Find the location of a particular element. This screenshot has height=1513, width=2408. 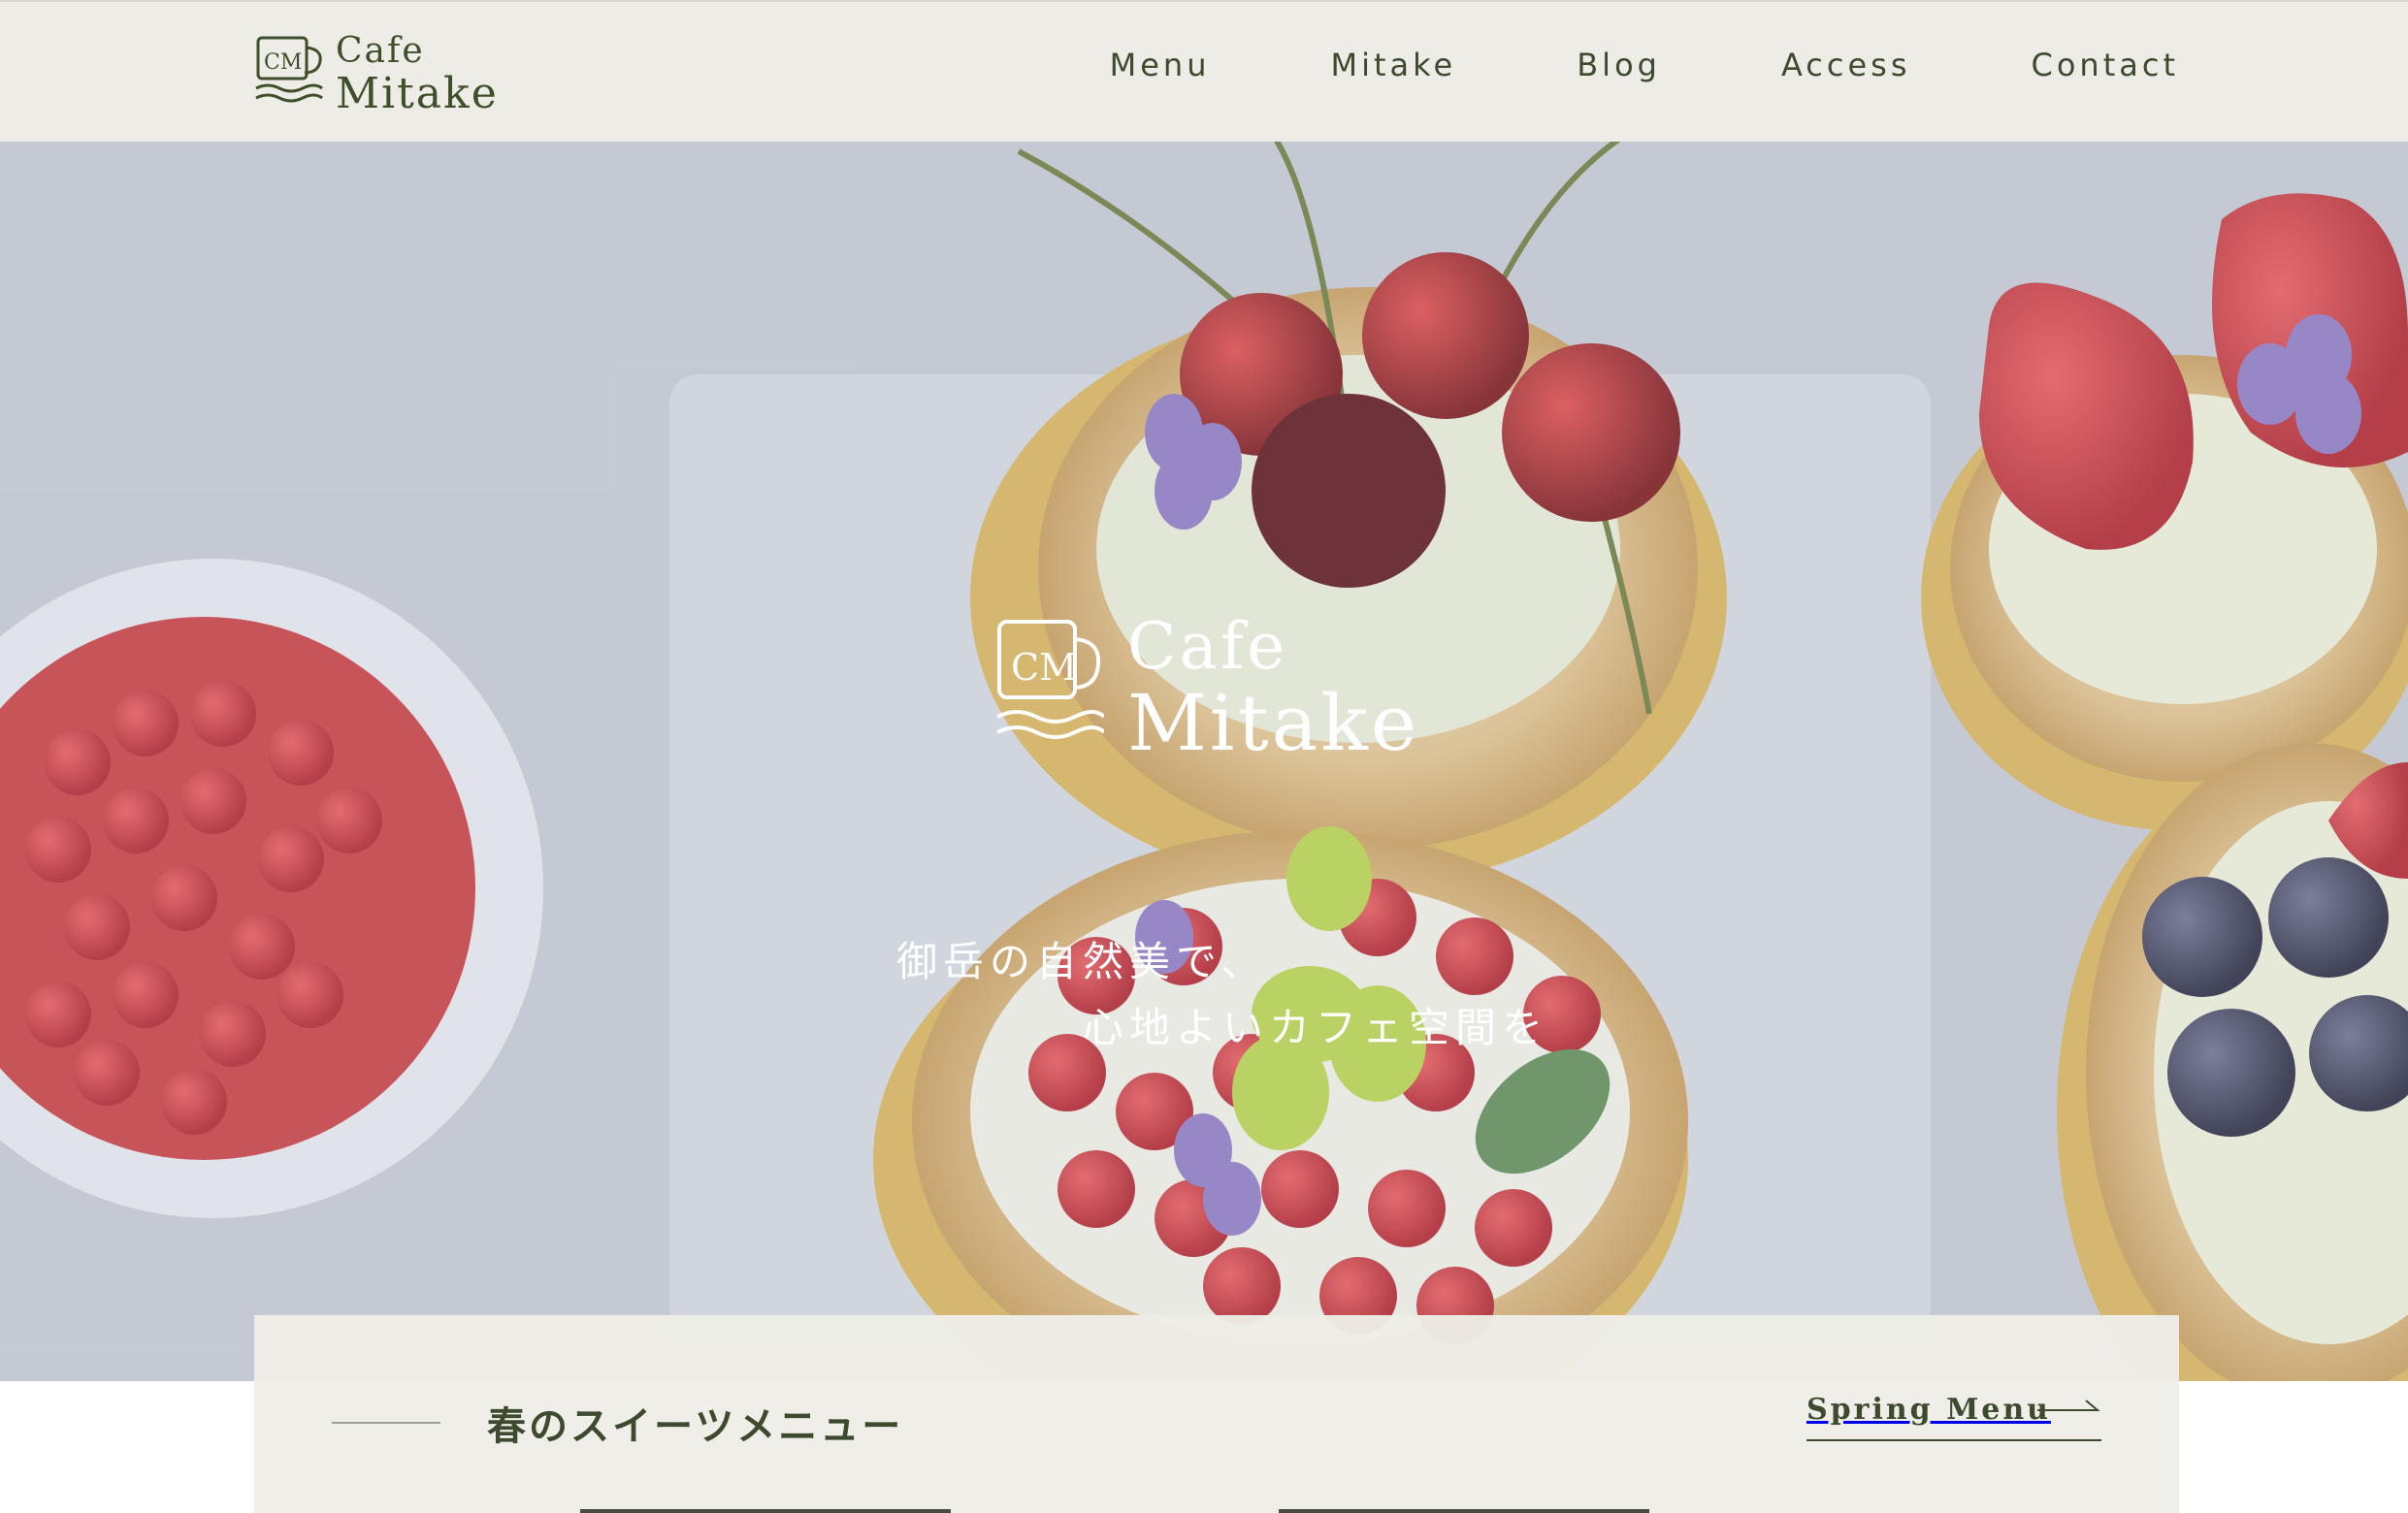

logo-text-mitake: Mitake is located at coordinates (417, 93).